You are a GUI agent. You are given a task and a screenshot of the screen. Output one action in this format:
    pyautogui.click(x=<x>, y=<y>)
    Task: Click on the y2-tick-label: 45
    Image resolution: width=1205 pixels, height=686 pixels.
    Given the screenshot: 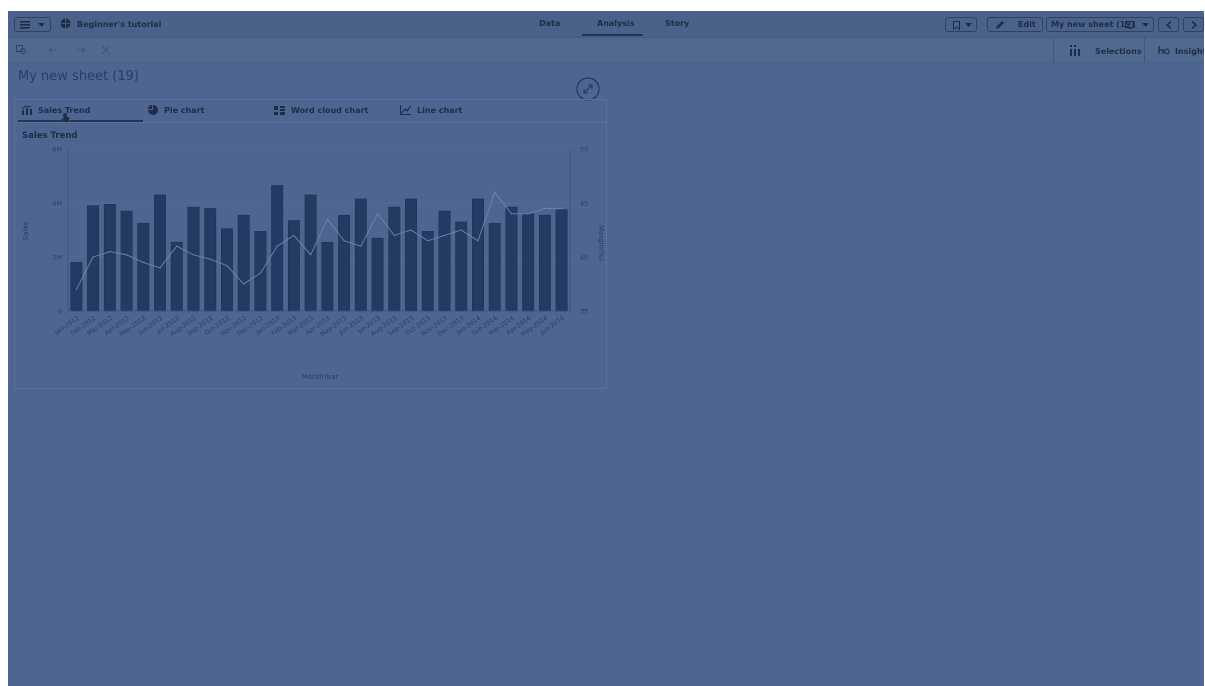 What is the action you would take?
    pyautogui.click(x=584, y=204)
    